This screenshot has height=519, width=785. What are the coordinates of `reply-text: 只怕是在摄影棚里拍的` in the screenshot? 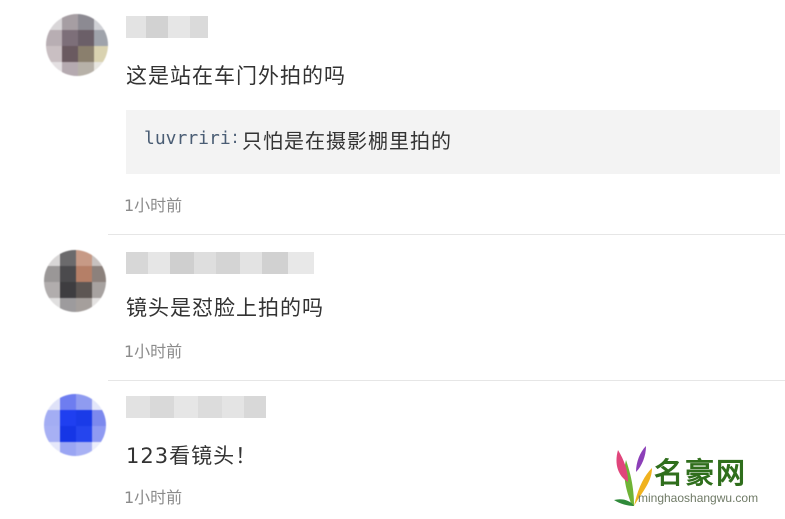 It's located at (347, 141).